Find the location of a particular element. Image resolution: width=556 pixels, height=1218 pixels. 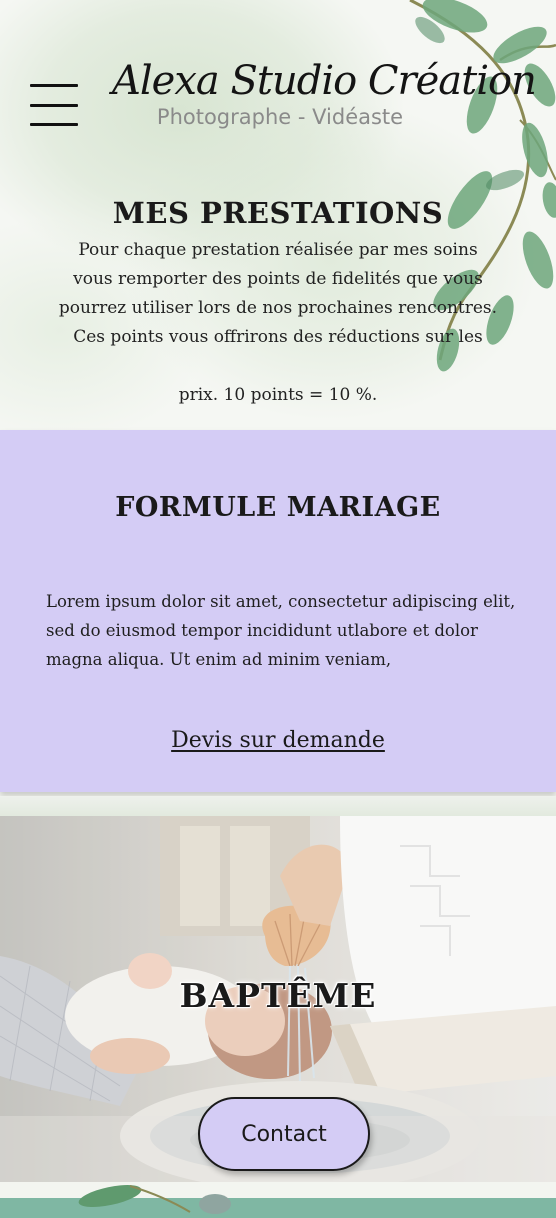

next-section-preview is located at coordinates (278, 1200).